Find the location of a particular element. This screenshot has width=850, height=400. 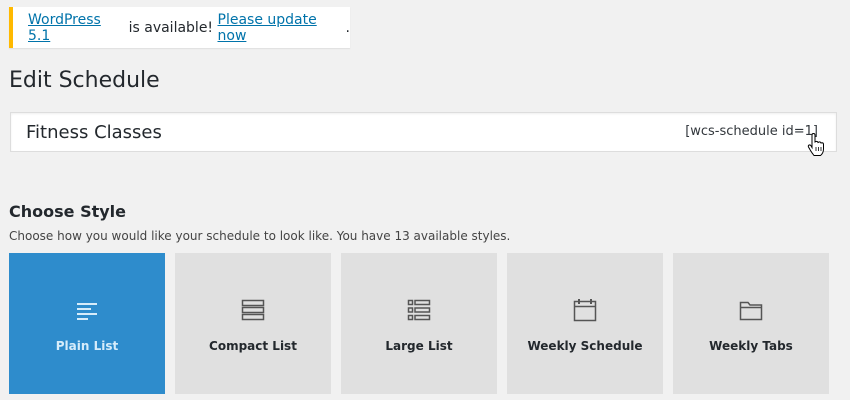

shortcode-text: [wcs-schedule id=1] is located at coordinates (751, 131).